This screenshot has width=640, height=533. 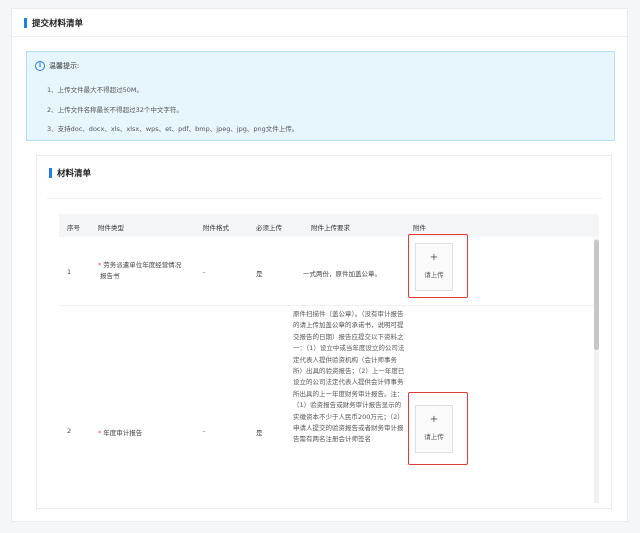 I want to click on tip-line-1: 1、上传文件最大不得超过50M。, so click(x=95, y=90).